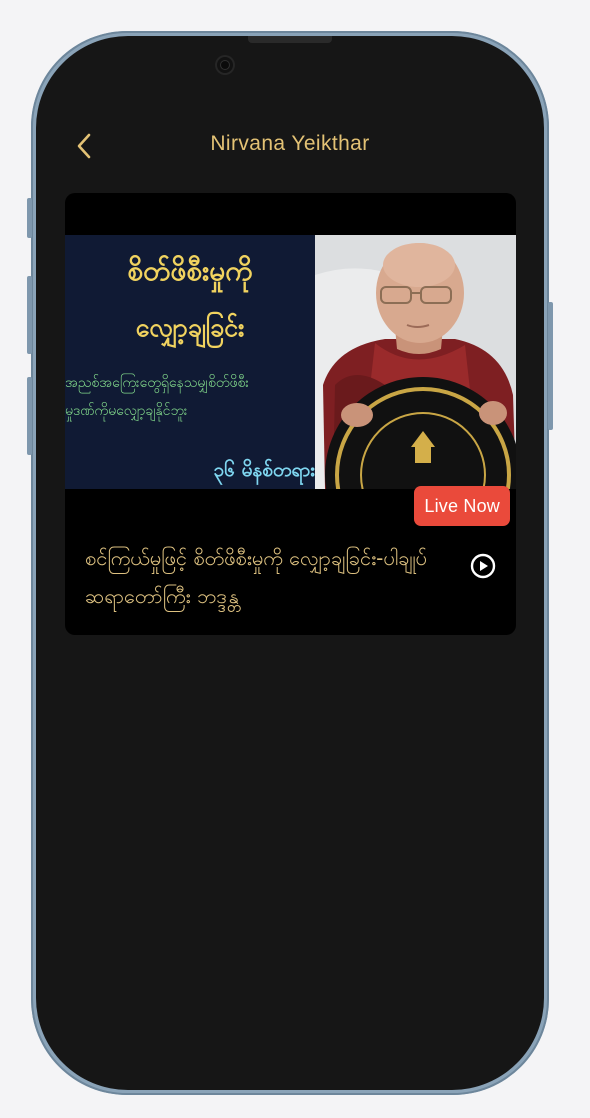 The image size is (590, 1118). I want to click on thumbnail-title-line2: လျှော့ချခြင်း, so click(190, 327).